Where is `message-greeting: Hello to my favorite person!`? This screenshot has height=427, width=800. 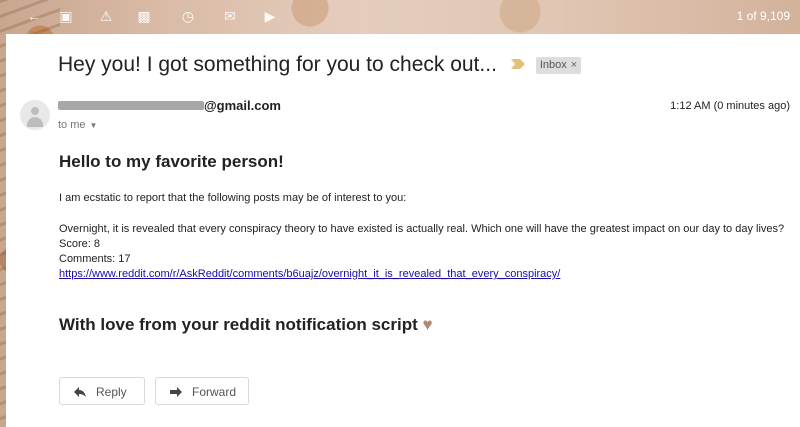 message-greeting: Hello to my favorite person! is located at coordinates (171, 161).